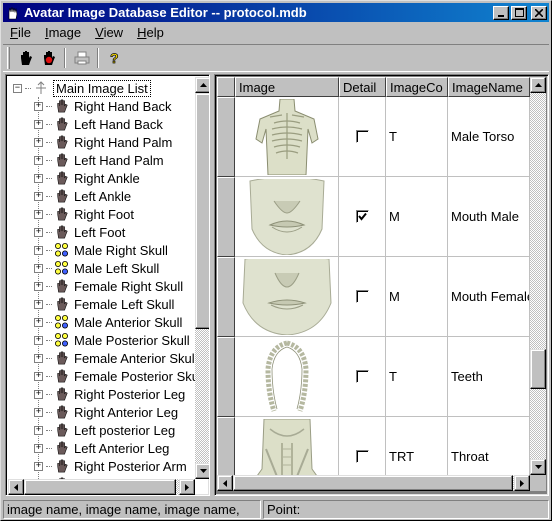 The width and height of the screenshot is (552, 521). What do you see at coordinates (489, 377) in the screenshot?
I see `cell-image-name: Teeth` at bounding box center [489, 377].